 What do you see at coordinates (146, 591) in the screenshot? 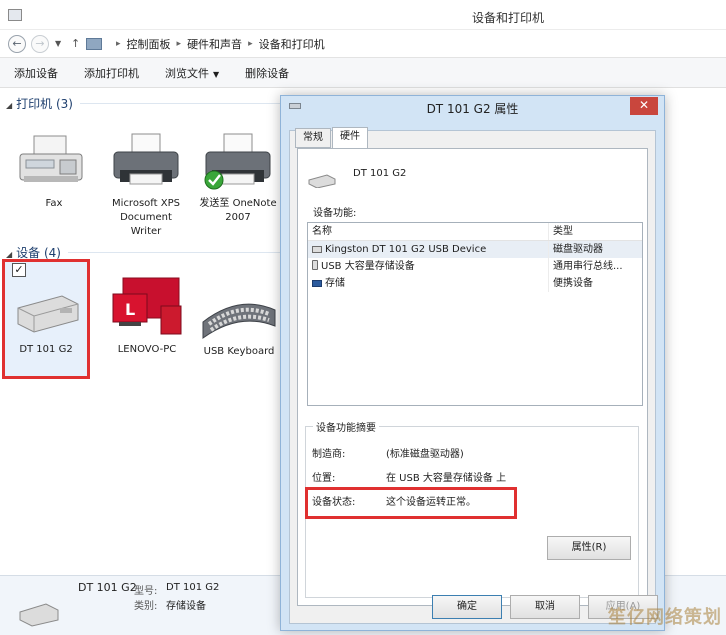
I see `details-model-label: 型号:` at bounding box center [146, 591].